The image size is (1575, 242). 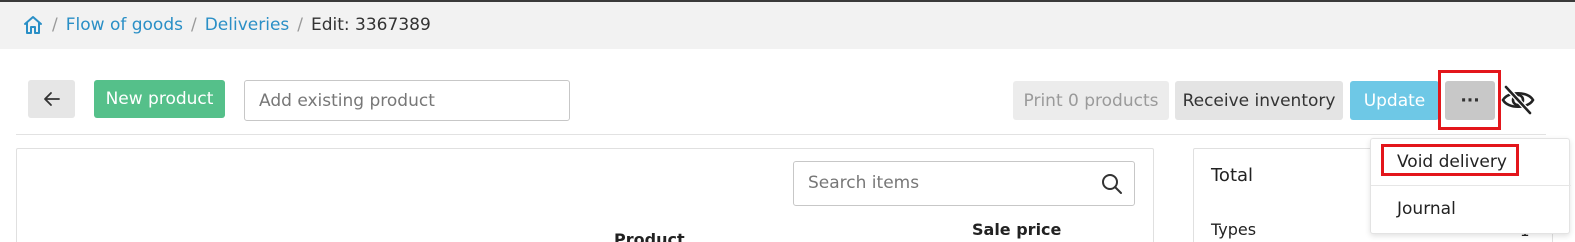 What do you see at coordinates (1234, 229) in the screenshot?
I see `summary-types-label: Types` at bounding box center [1234, 229].